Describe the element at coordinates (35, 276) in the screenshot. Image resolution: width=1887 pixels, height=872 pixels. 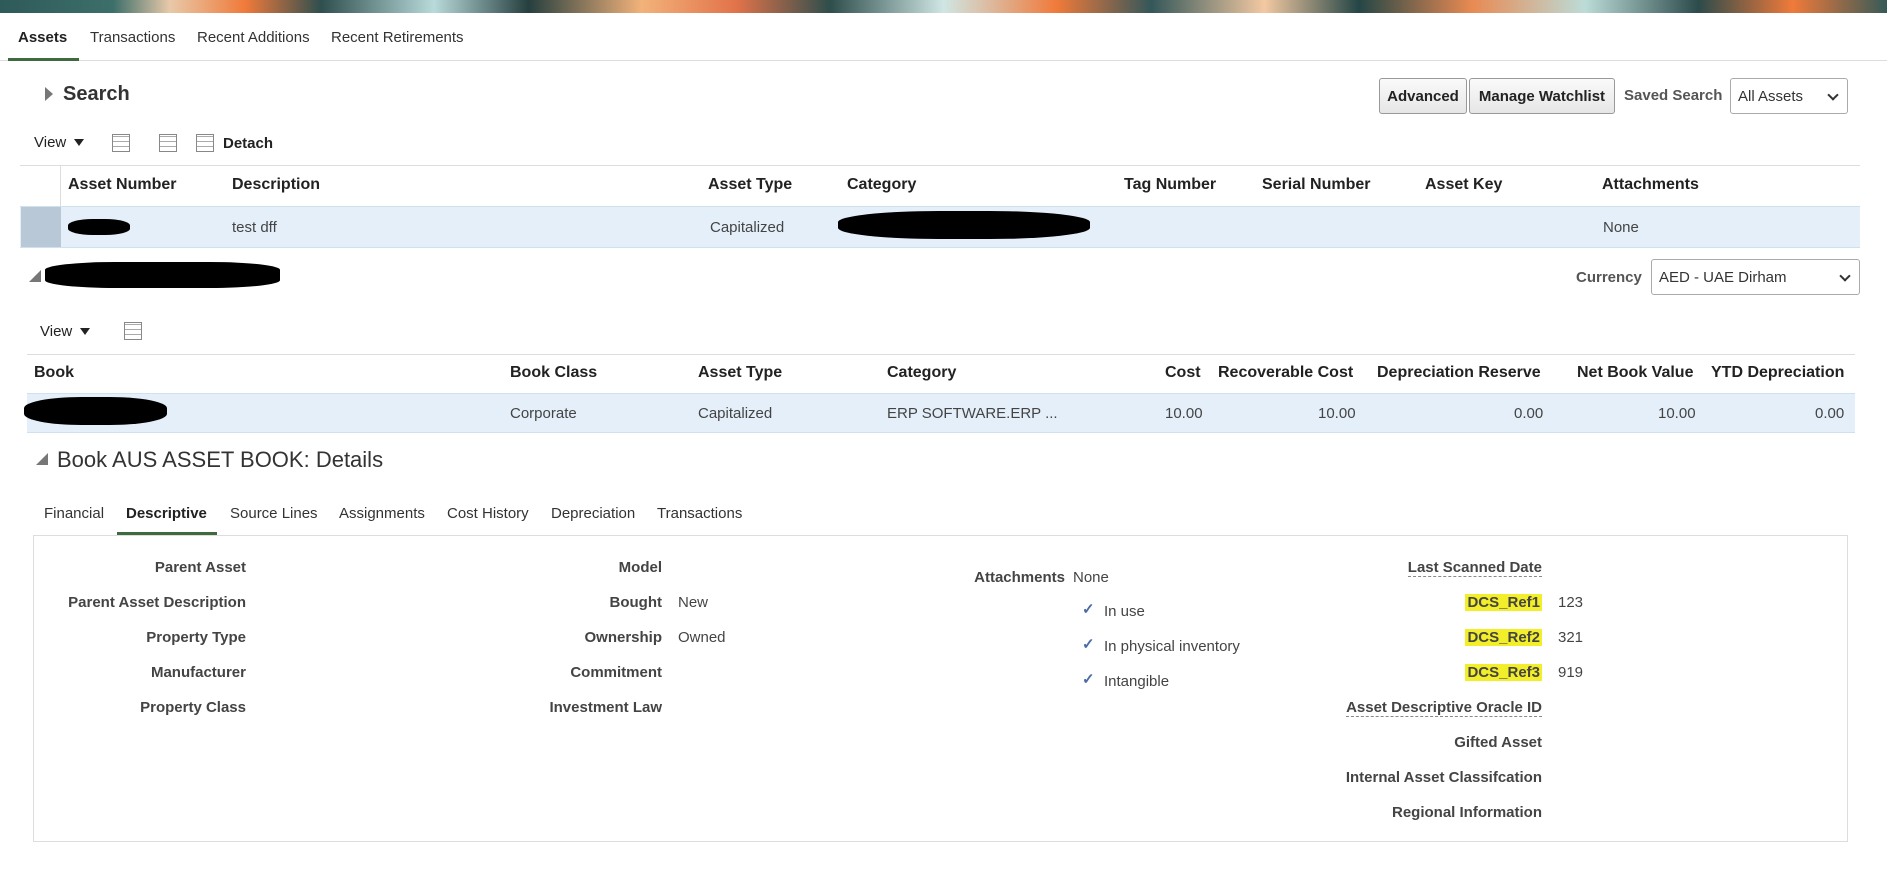
I see `section-collapse-icon` at that location.